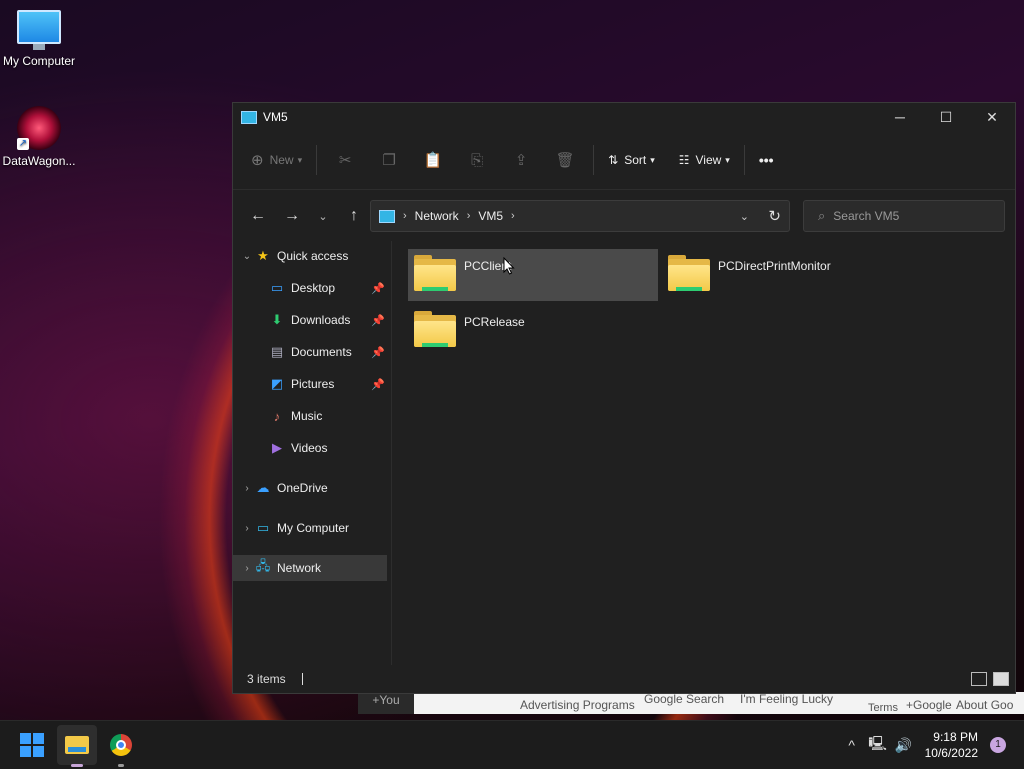 Image resolution: width=1024 pixels, height=769 pixels. What do you see at coordinates (684, 699) in the screenshot?
I see `google-search-button: Google Search` at bounding box center [684, 699].